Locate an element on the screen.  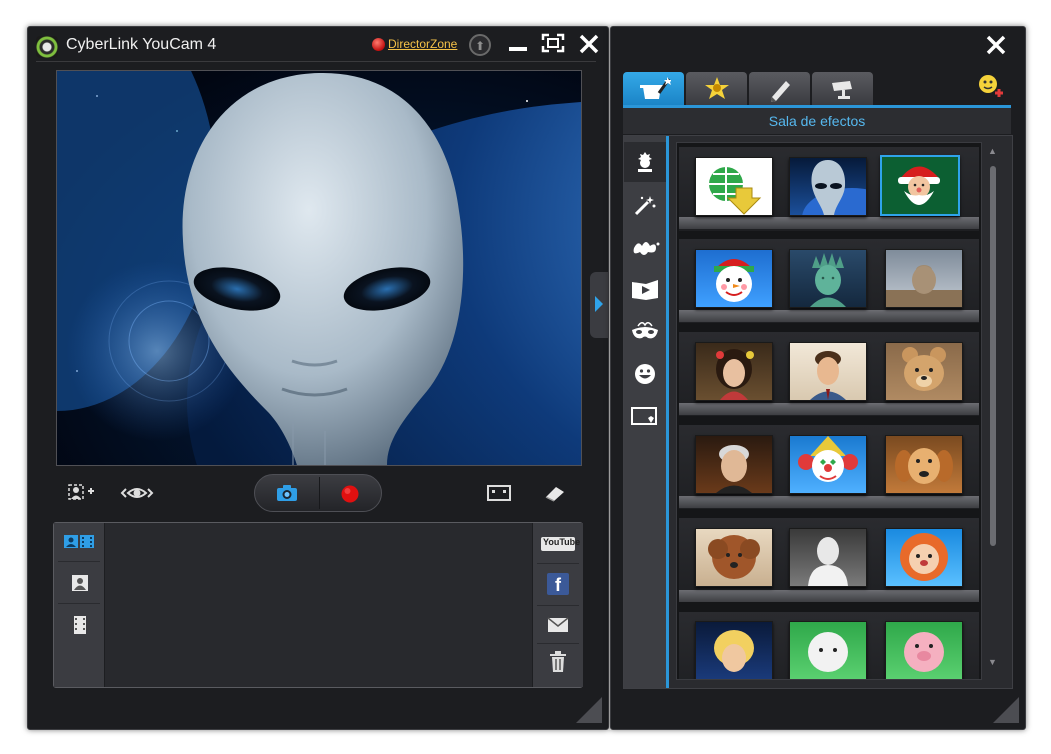
category-frames is located at coordinates (645, 290).